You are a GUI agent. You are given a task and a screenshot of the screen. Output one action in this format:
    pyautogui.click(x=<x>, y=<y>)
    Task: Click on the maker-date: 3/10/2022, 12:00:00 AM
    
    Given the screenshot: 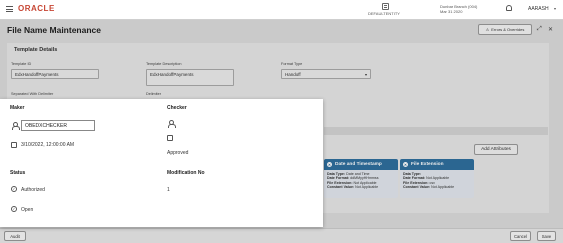 What is the action you would take?
    pyautogui.click(x=48, y=145)
    